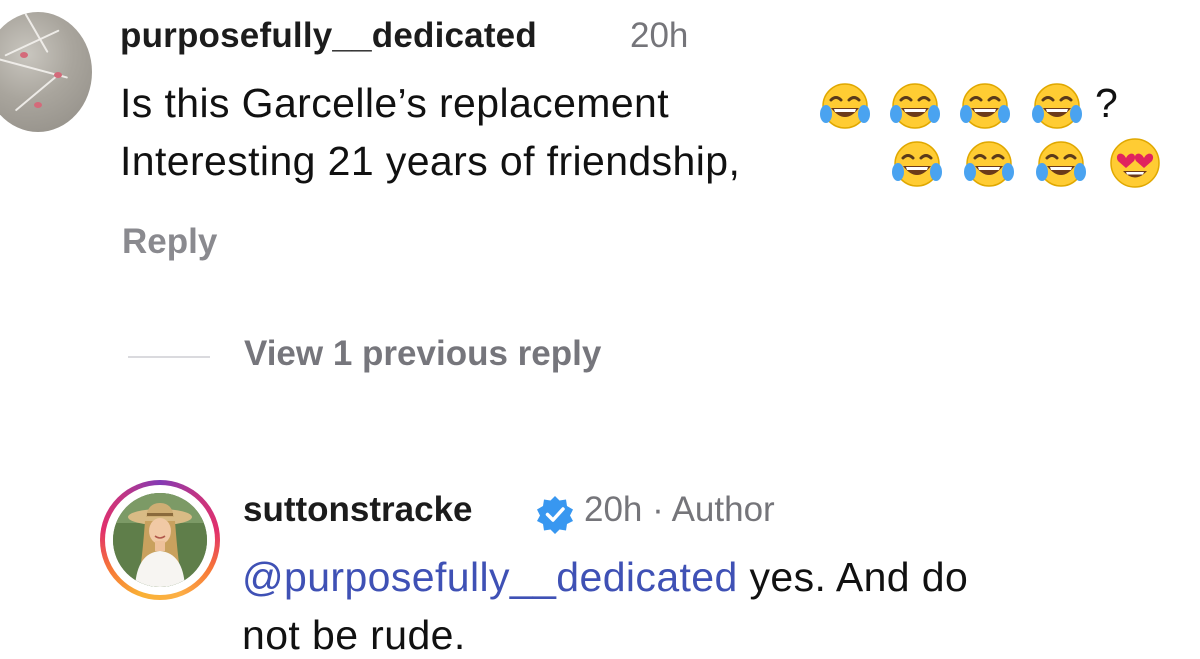 Image resolution: width=1200 pixels, height=659 pixels. I want to click on author-reply-text-line-2: not be rude., so click(354, 635).